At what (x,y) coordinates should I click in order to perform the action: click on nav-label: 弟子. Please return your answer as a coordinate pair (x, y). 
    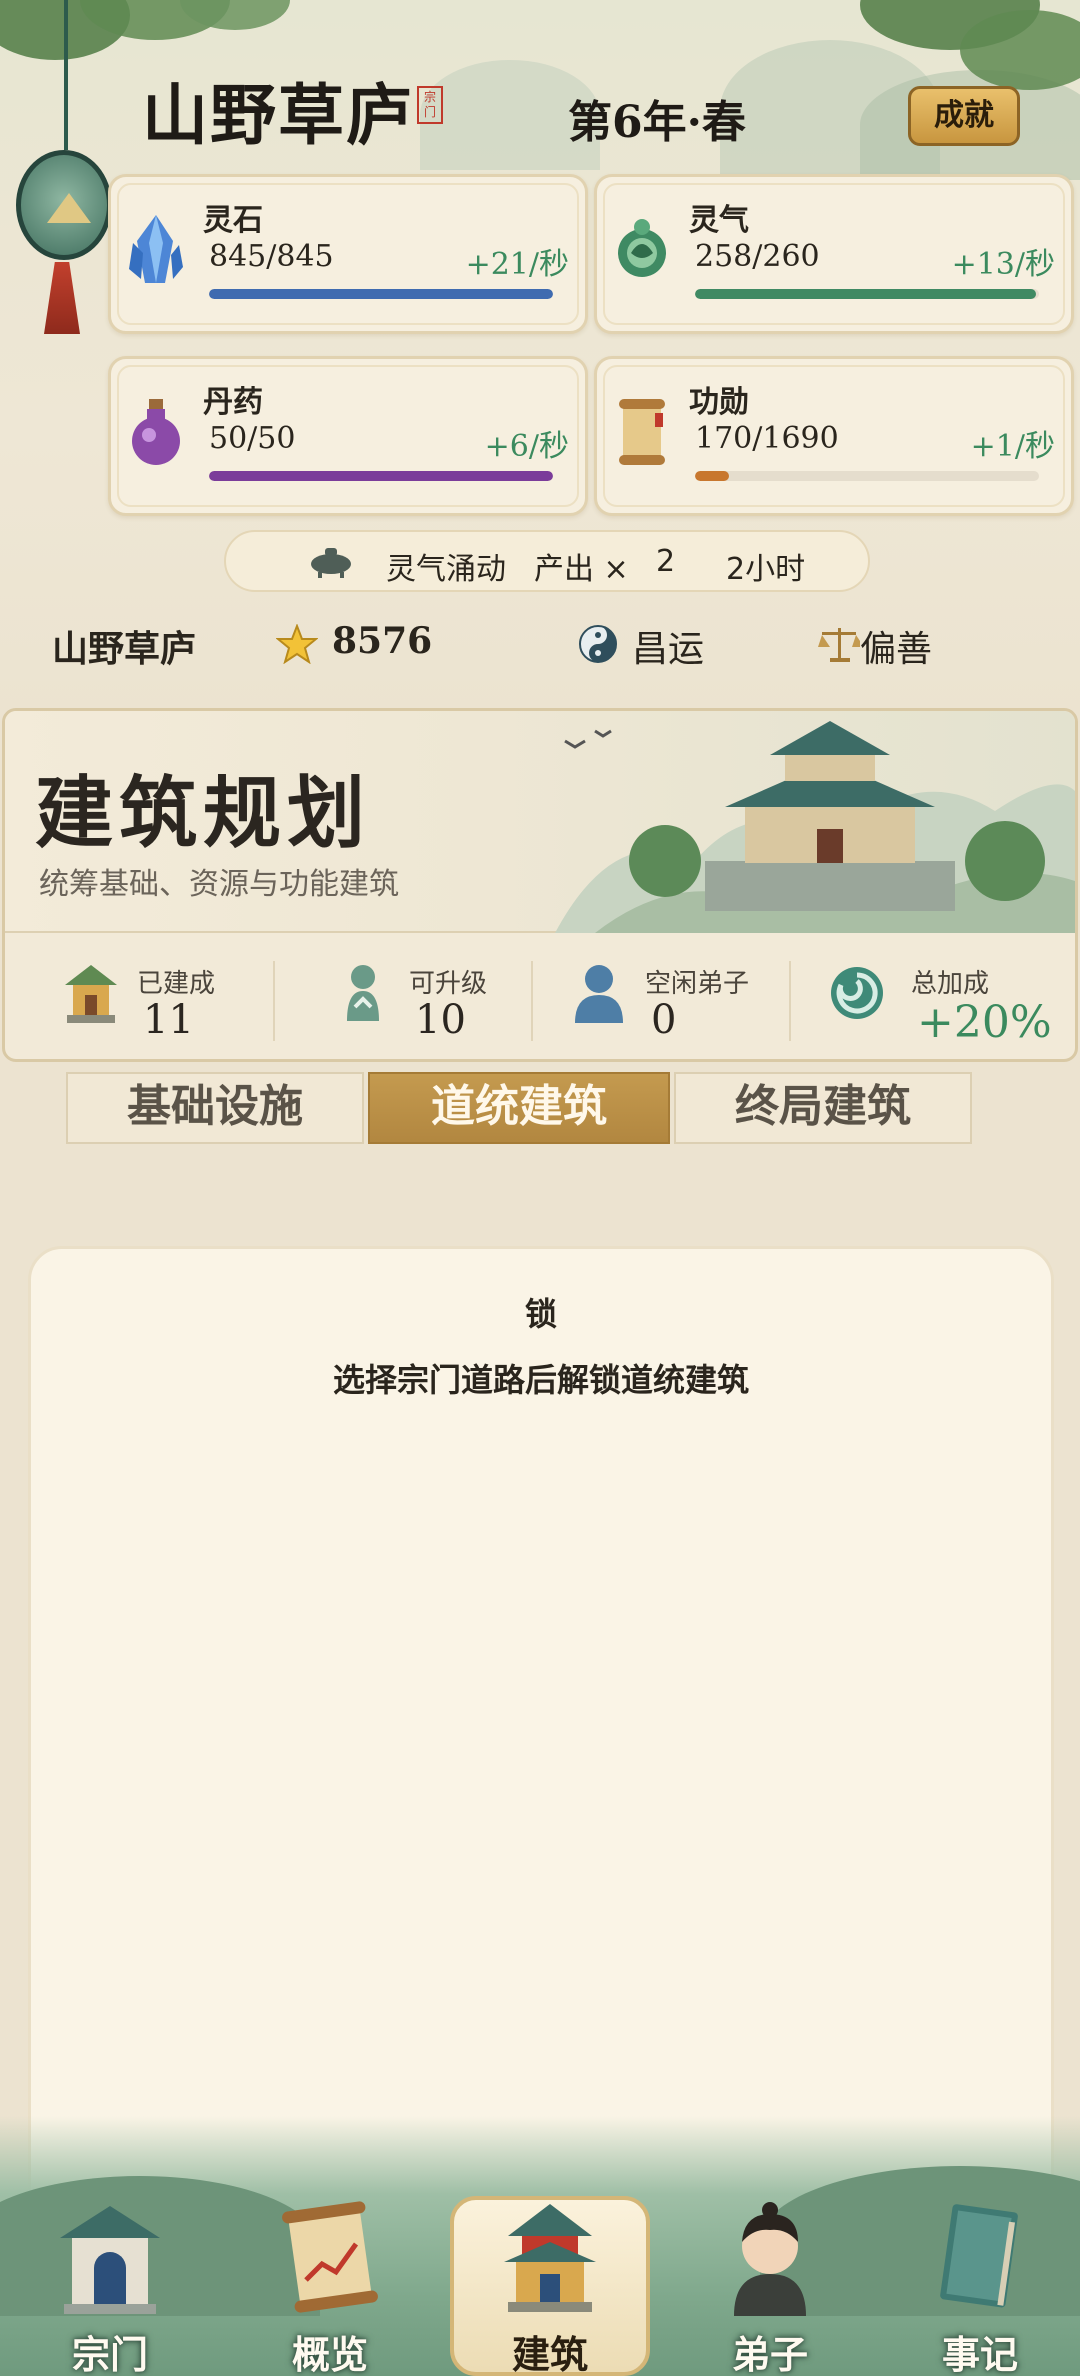
    Looking at the image, I should click on (769, 2354).